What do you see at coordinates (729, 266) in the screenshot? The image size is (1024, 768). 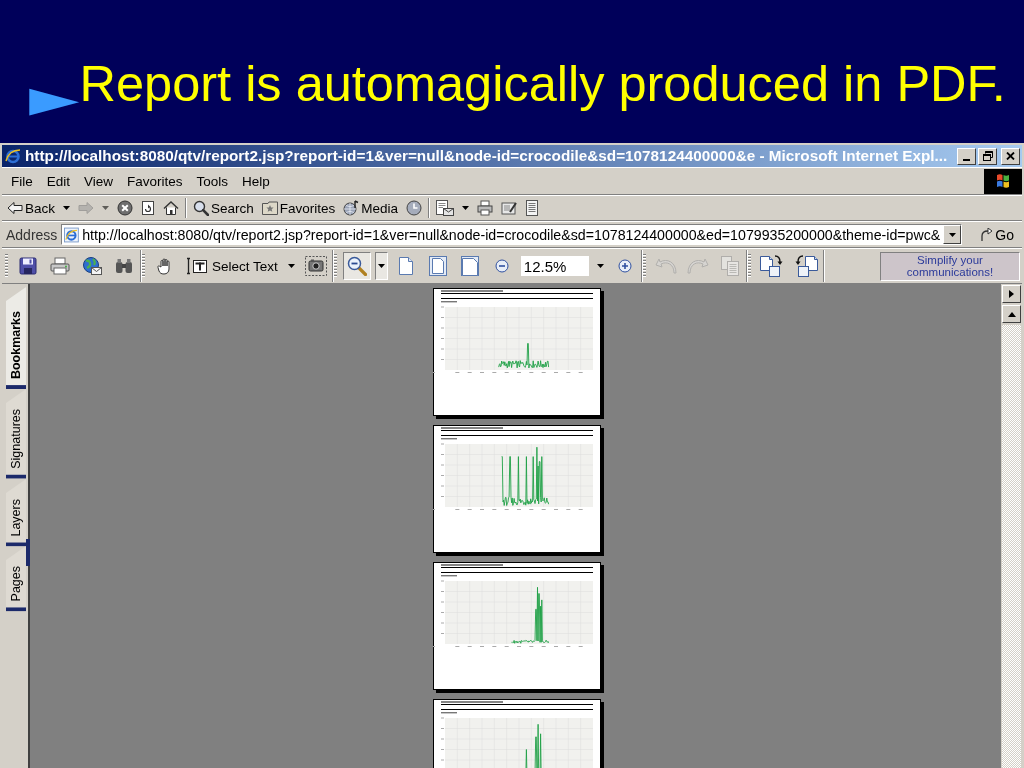 I see `copy-pages-icon` at bounding box center [729, 266].